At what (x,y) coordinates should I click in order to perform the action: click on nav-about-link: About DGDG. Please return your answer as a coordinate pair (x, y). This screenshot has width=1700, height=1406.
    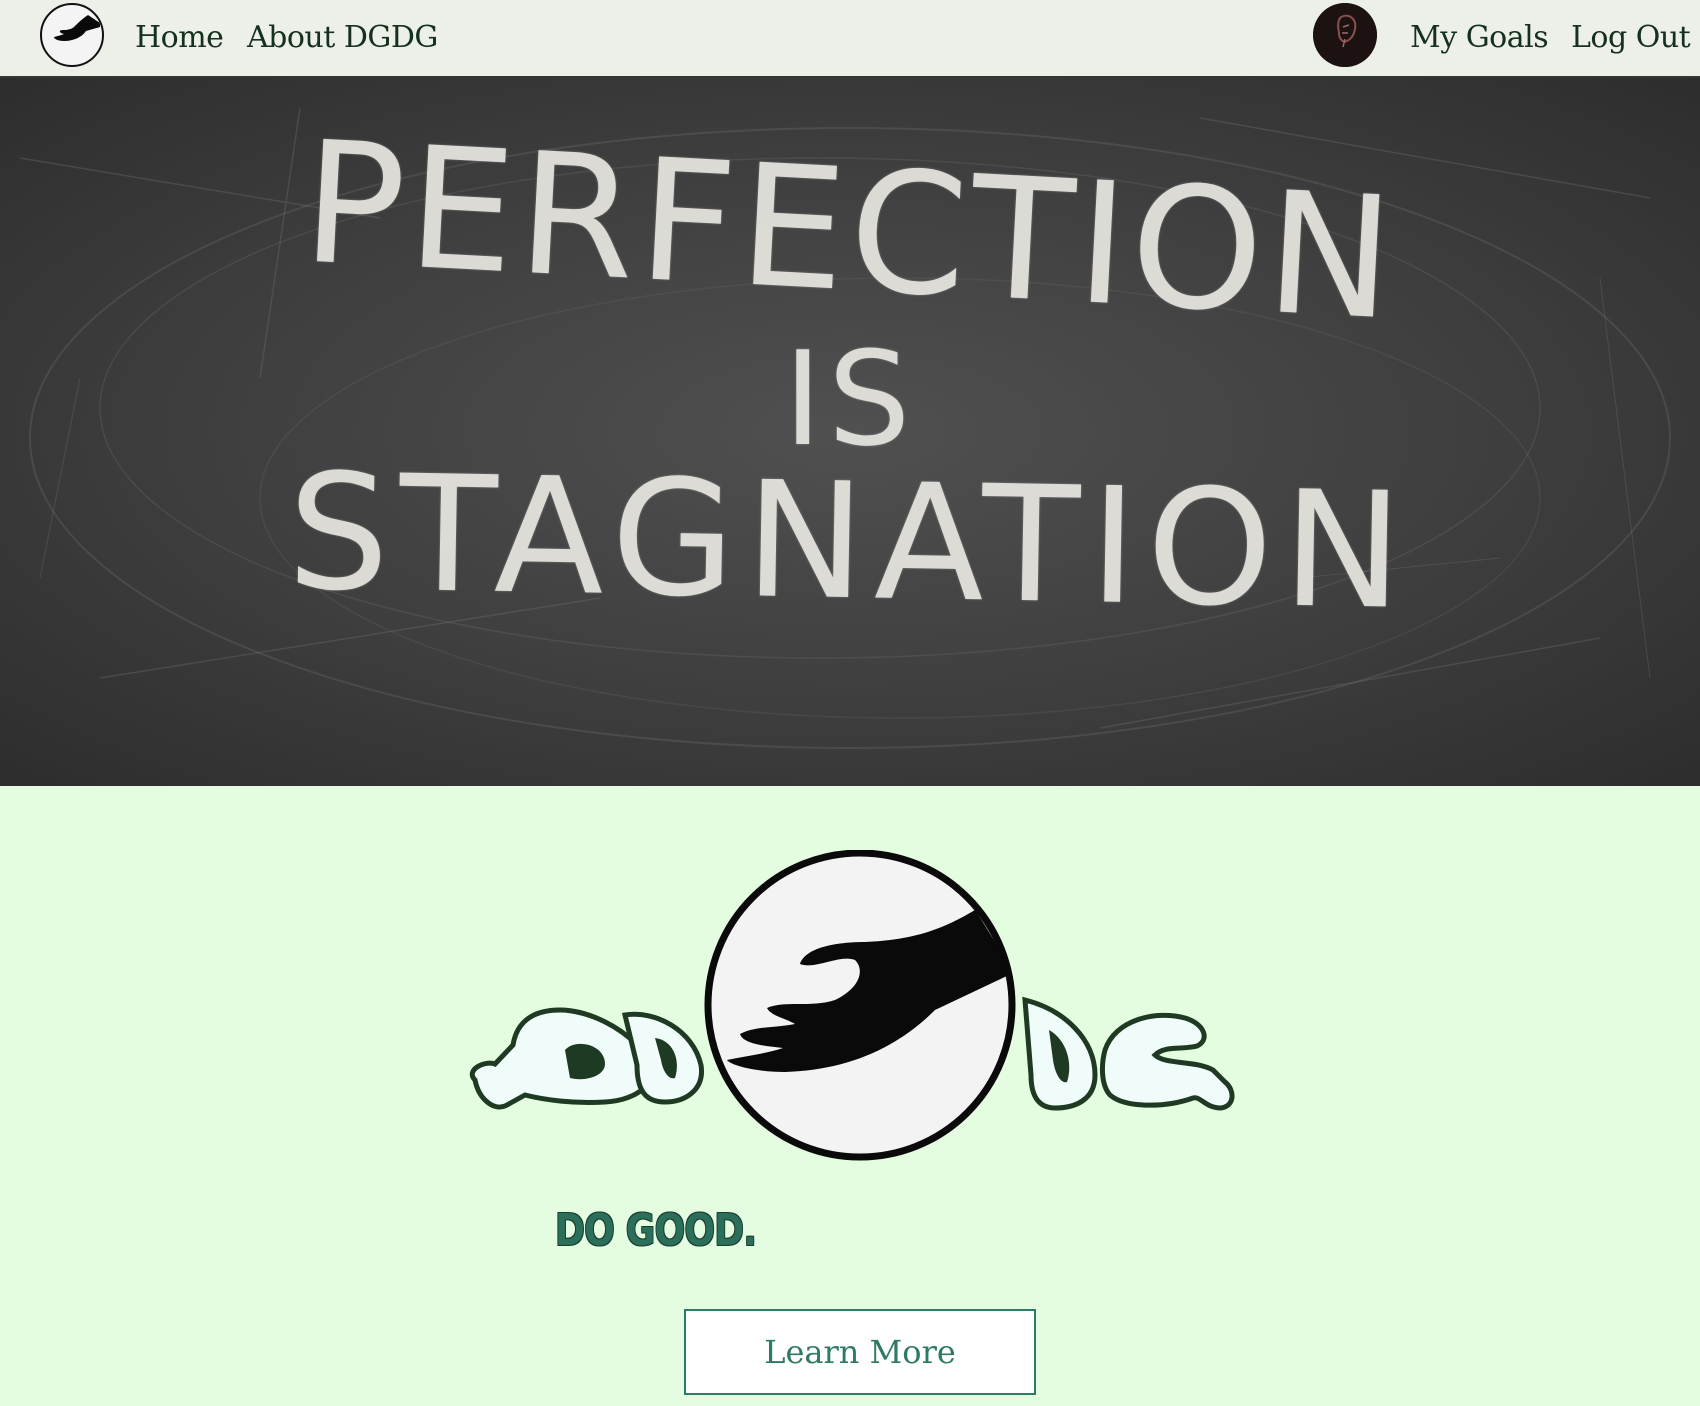
    Looking at the image, I should click on (342, 37).